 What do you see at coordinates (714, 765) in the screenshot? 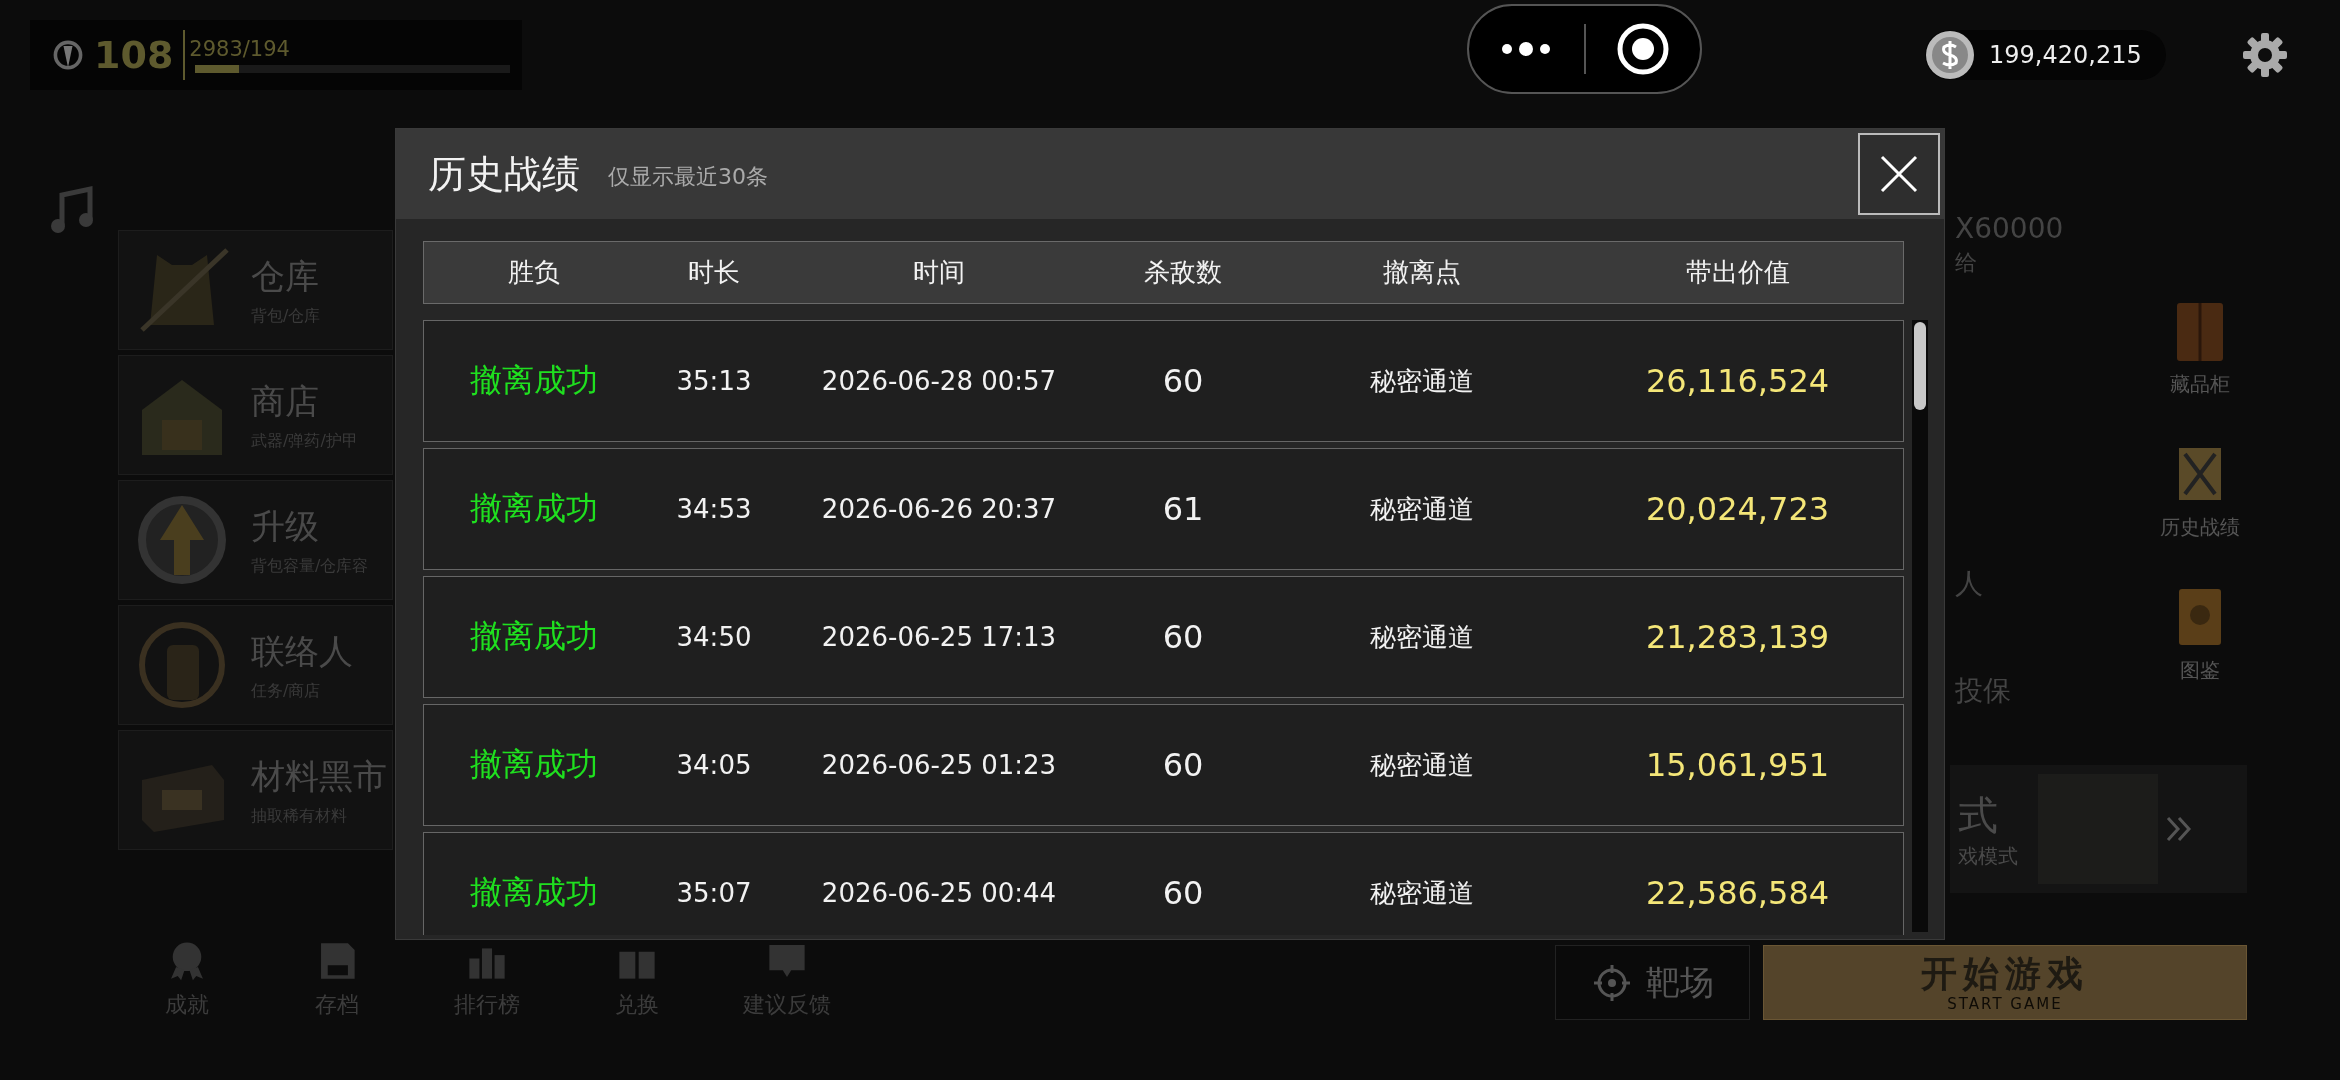
I see `duration-cell-text: 34:05` at bounding box center [714, 765].